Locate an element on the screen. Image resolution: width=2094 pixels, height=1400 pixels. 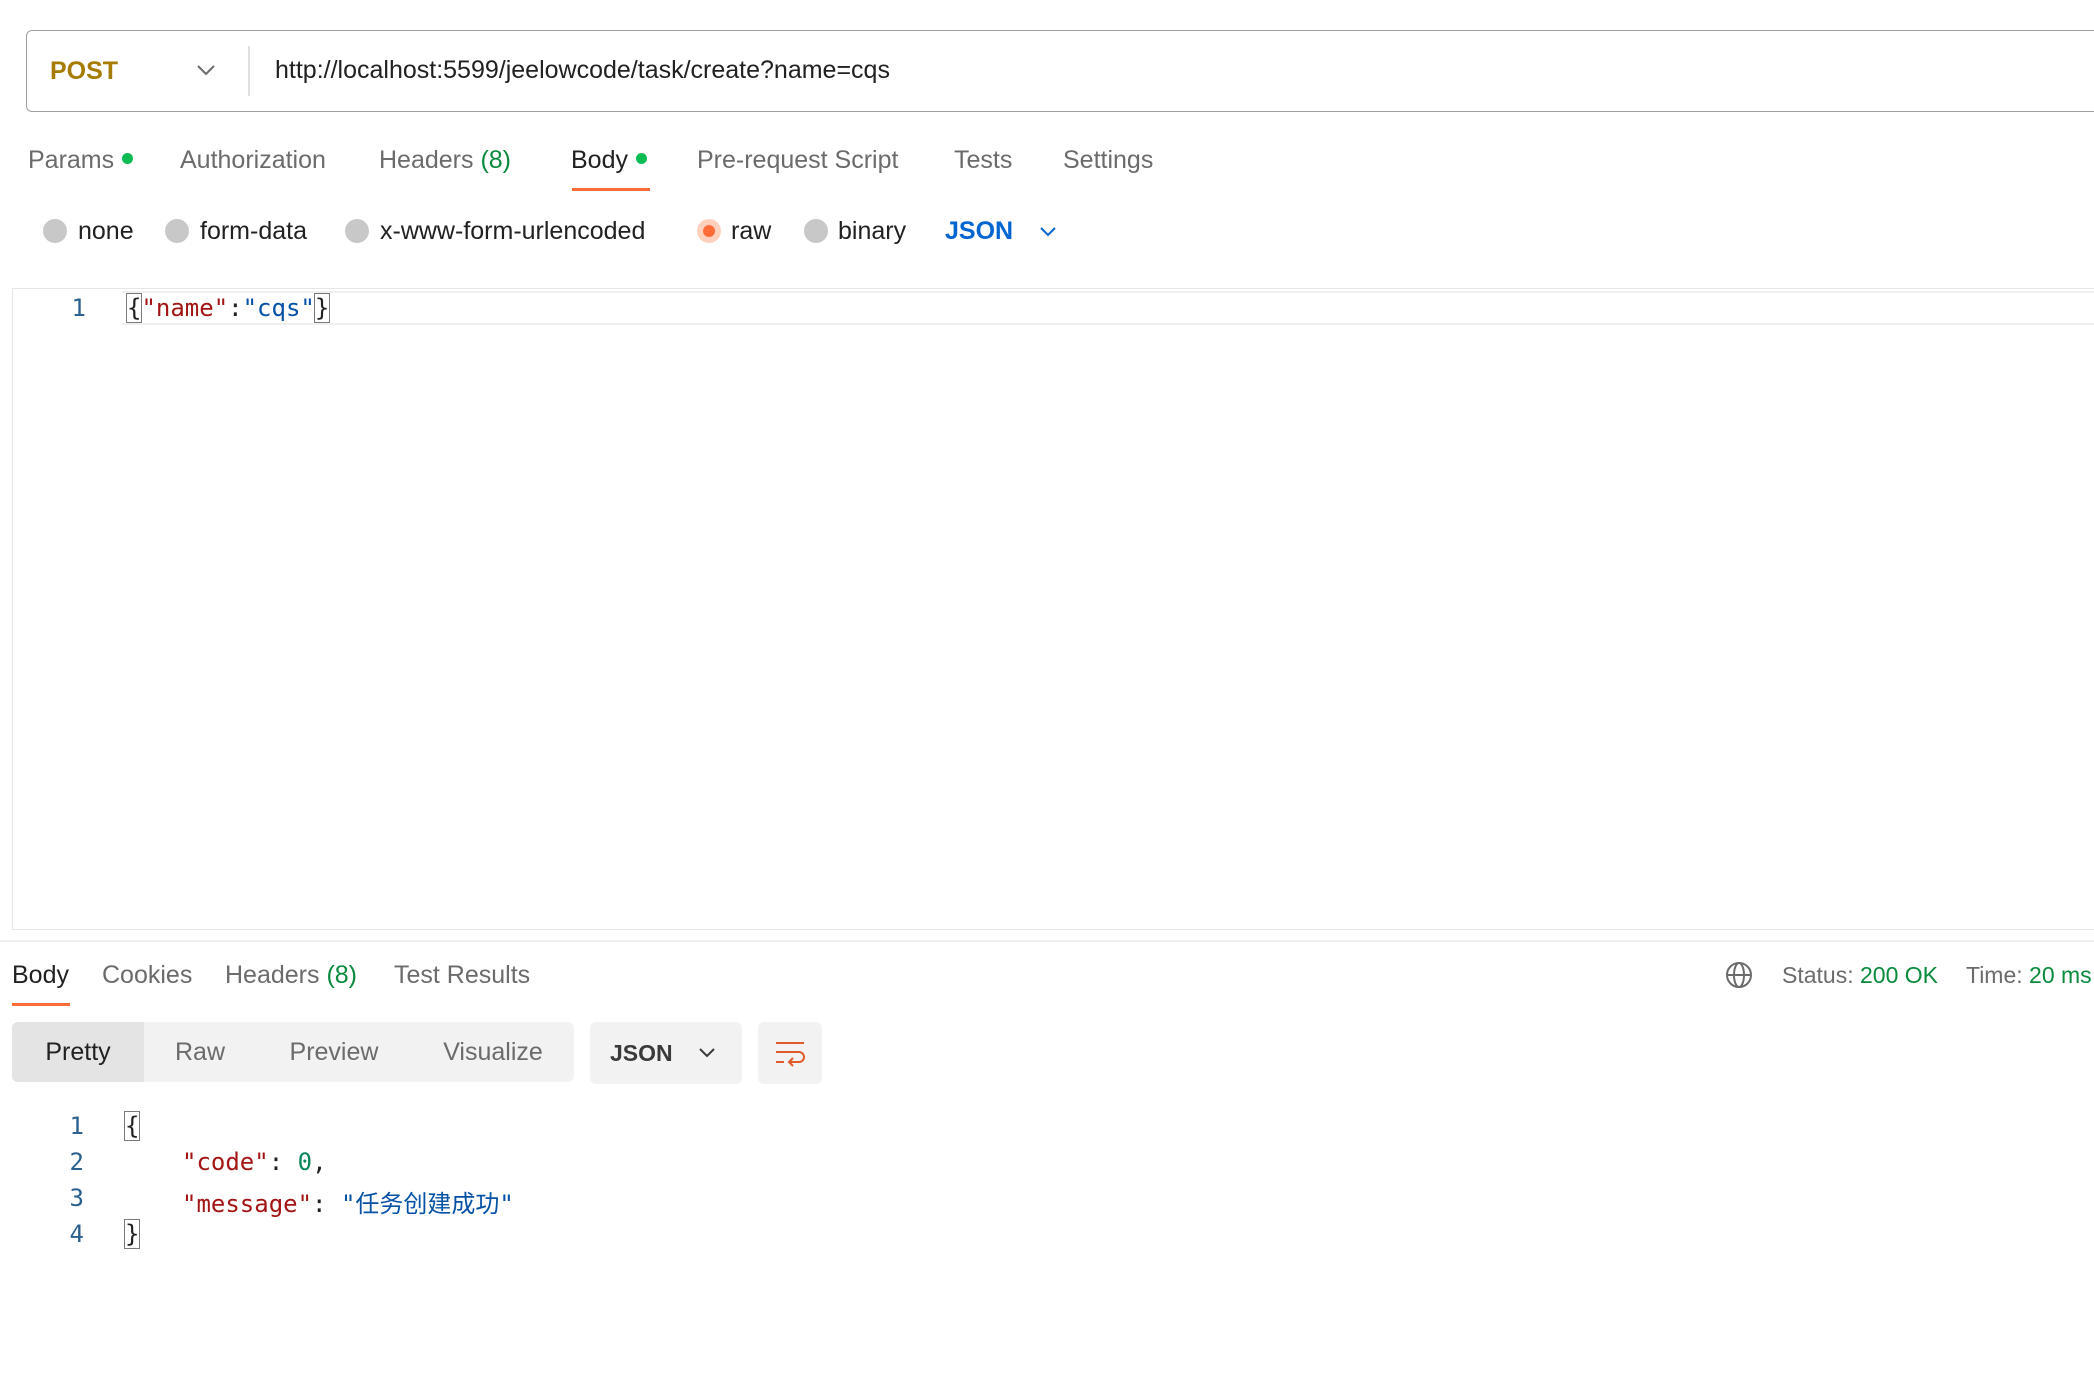
radio-form-data is located at coordinates (177, 231).